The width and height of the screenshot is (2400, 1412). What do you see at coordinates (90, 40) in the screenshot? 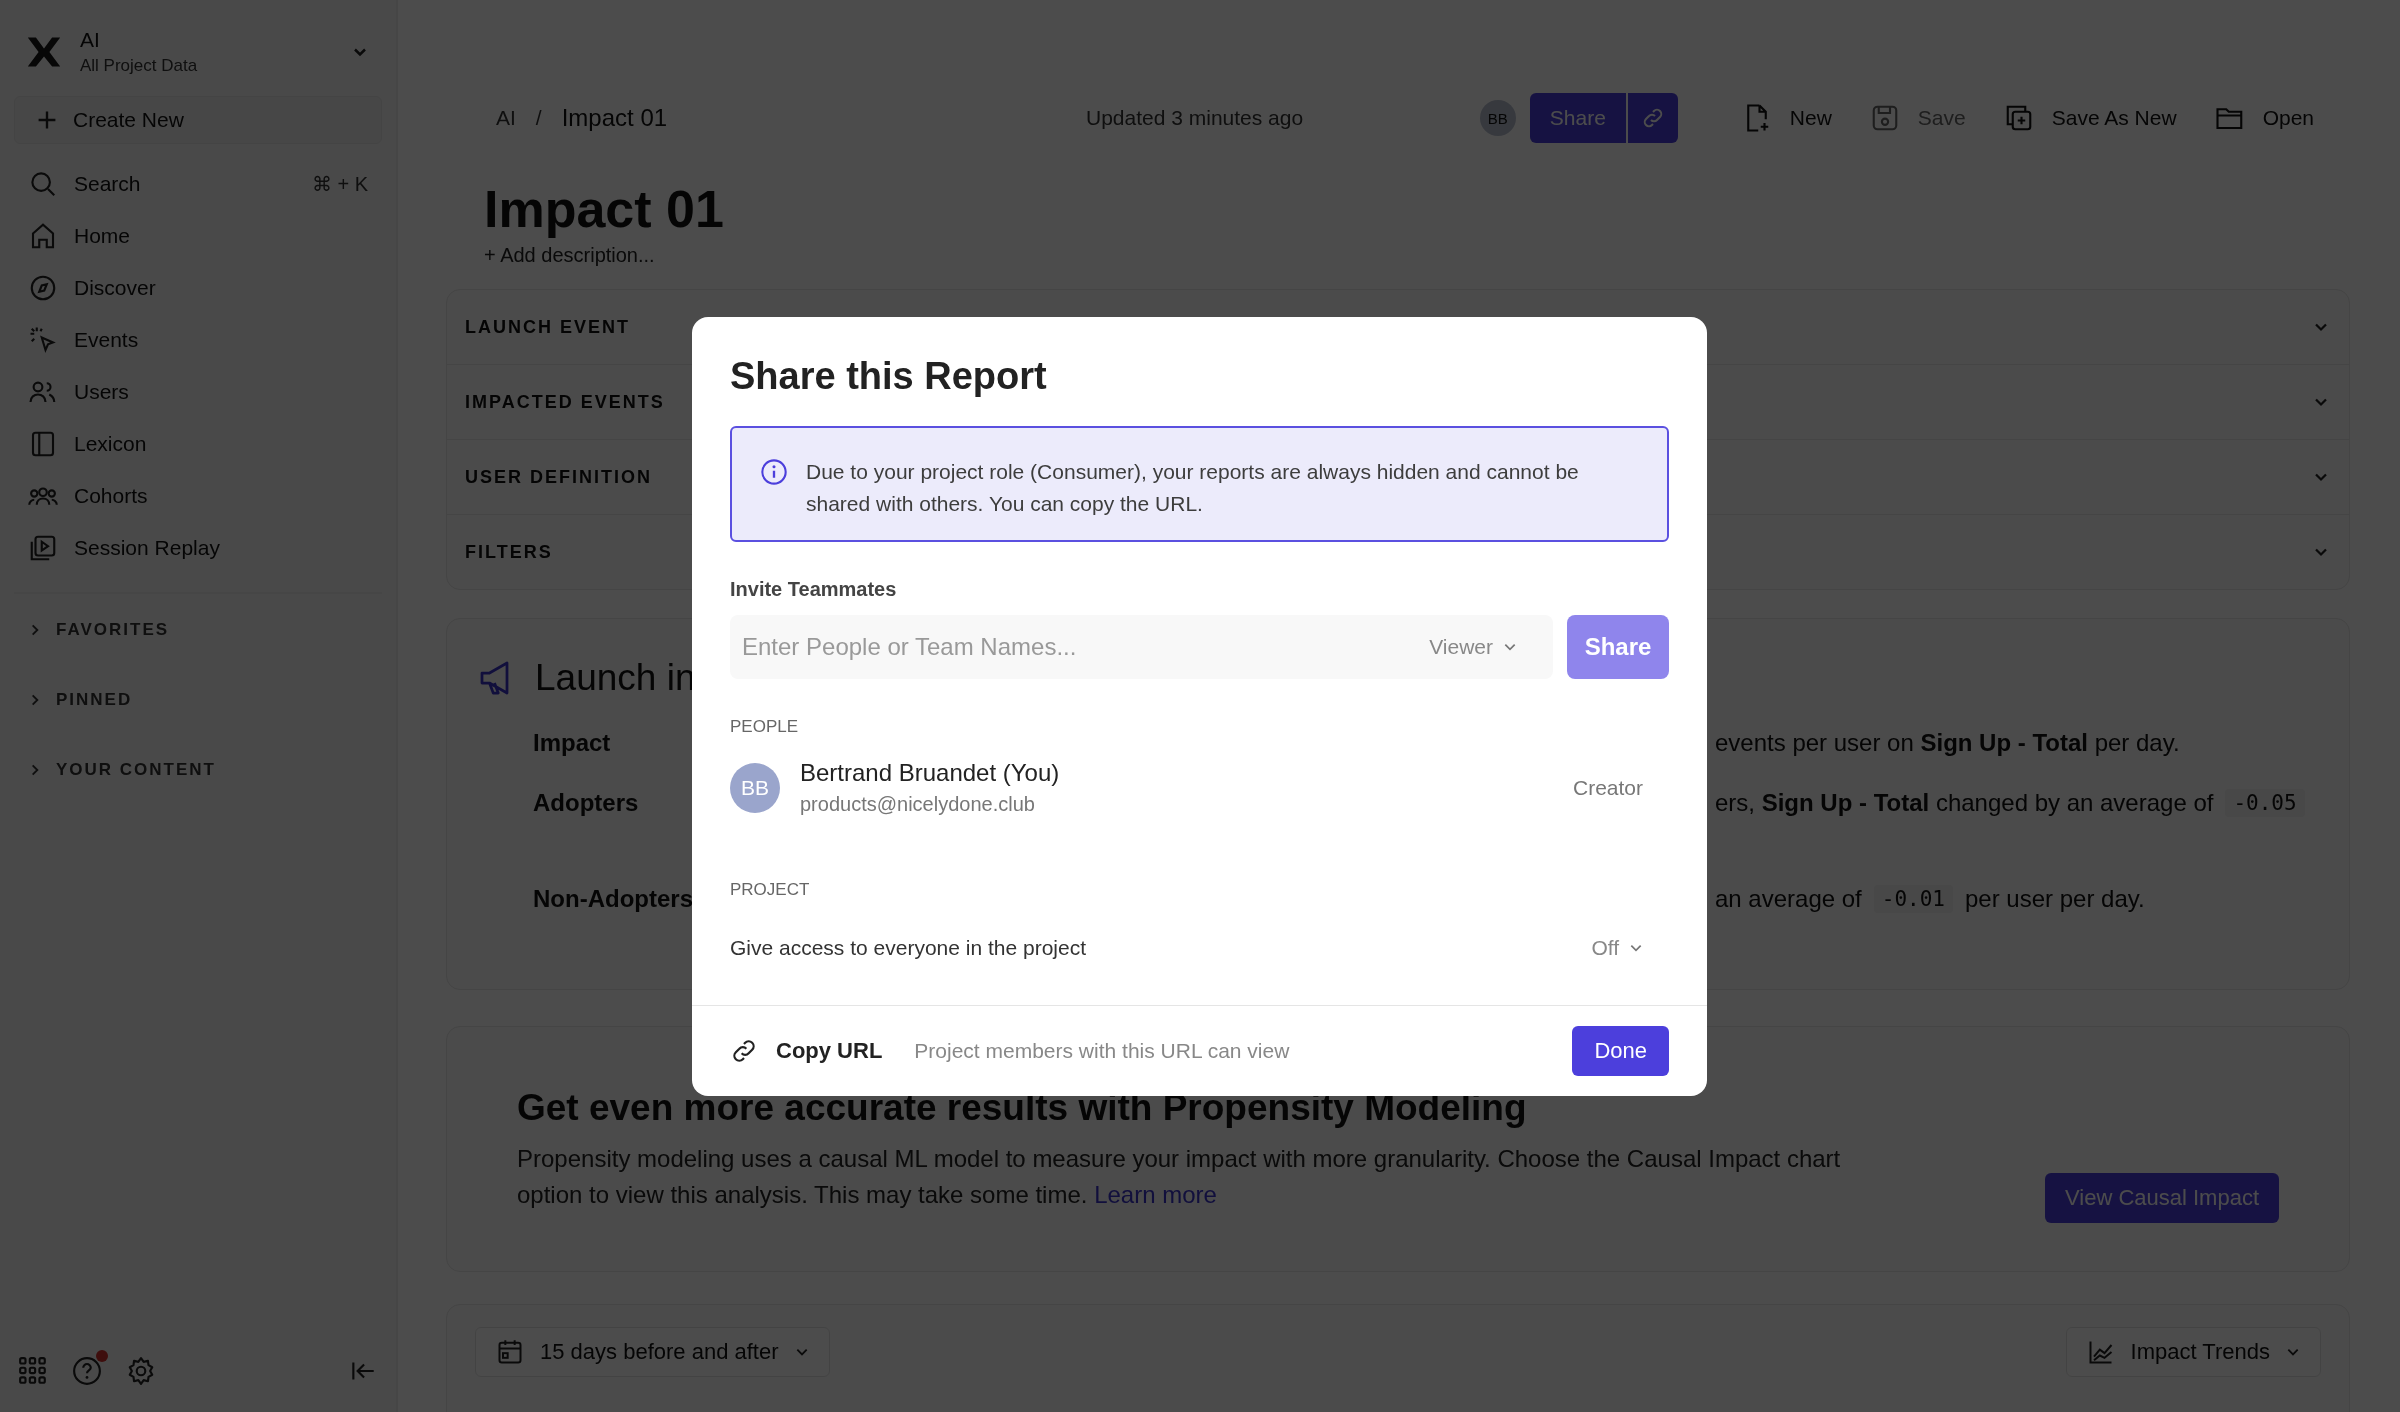
I see `workspace-name: AI` at bounding box center [90, 40].